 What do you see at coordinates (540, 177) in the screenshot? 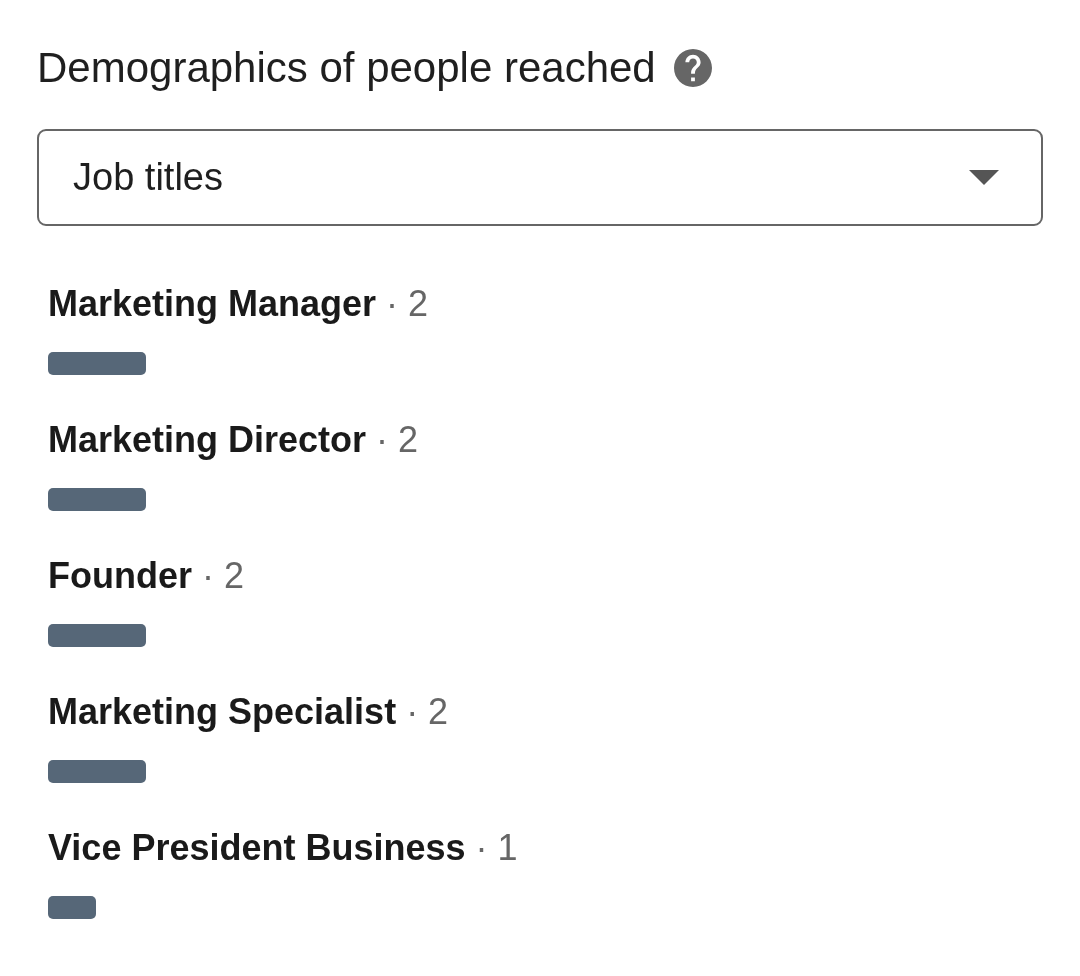
I see `job-titles-dropdown: Job titles` at bounding box center [540, 177].